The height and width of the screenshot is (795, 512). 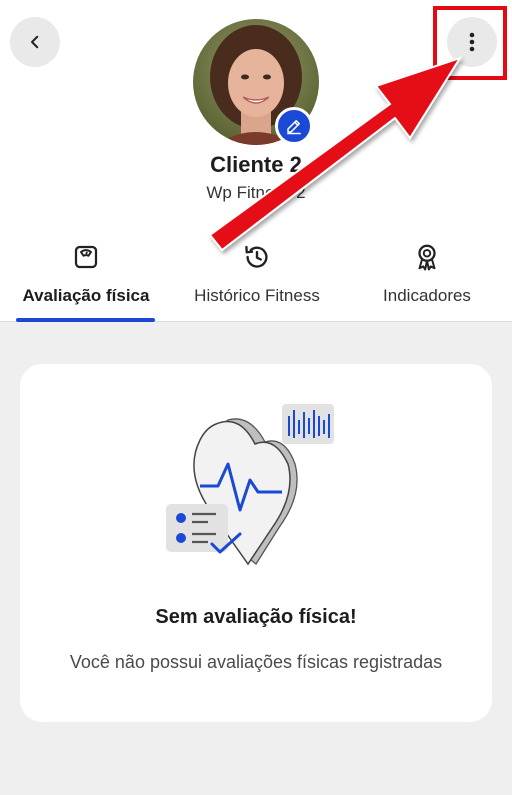 I want to click on scale-icon, so click(x=86, y=257).